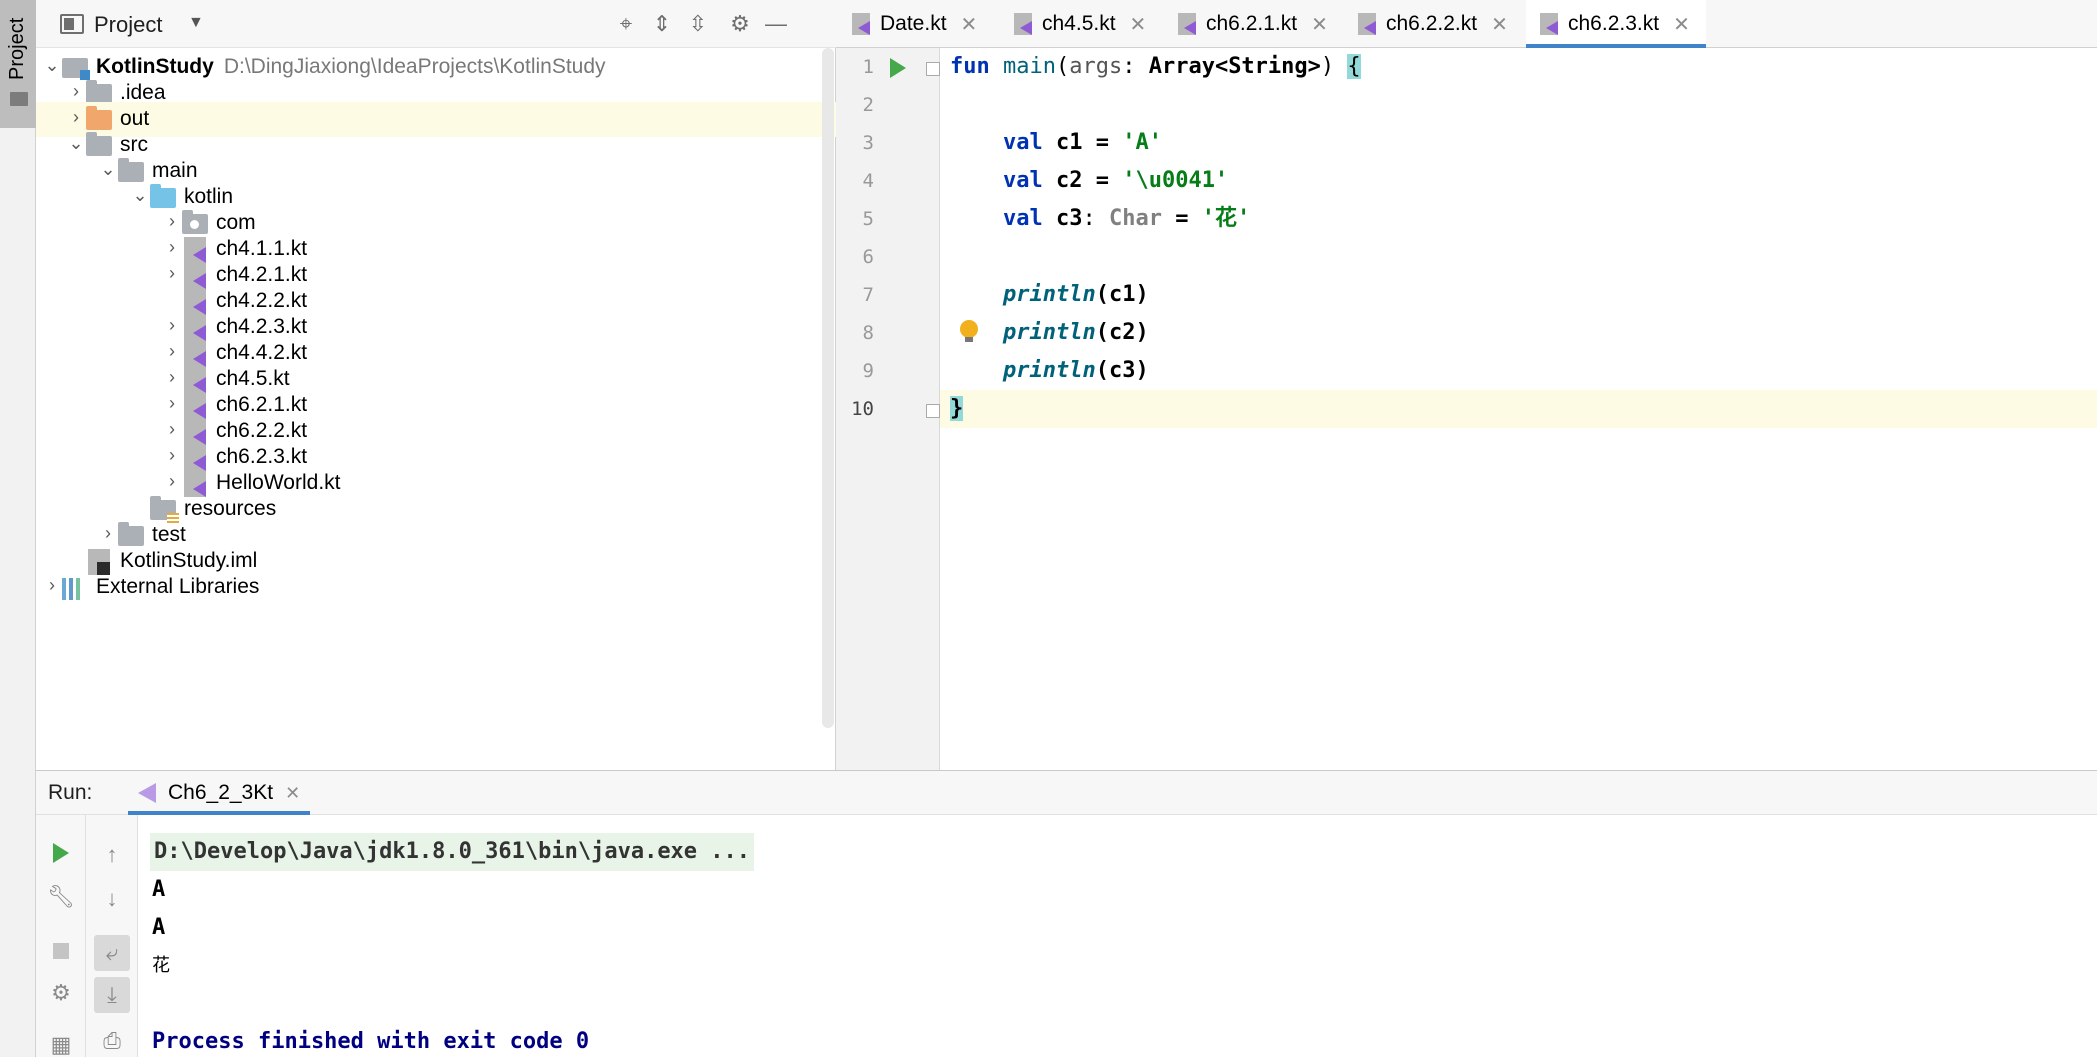 The height and width of the screenshot is (1057, 2097). I want to click on arrow-up-icon: ↑, so click(112, 855).